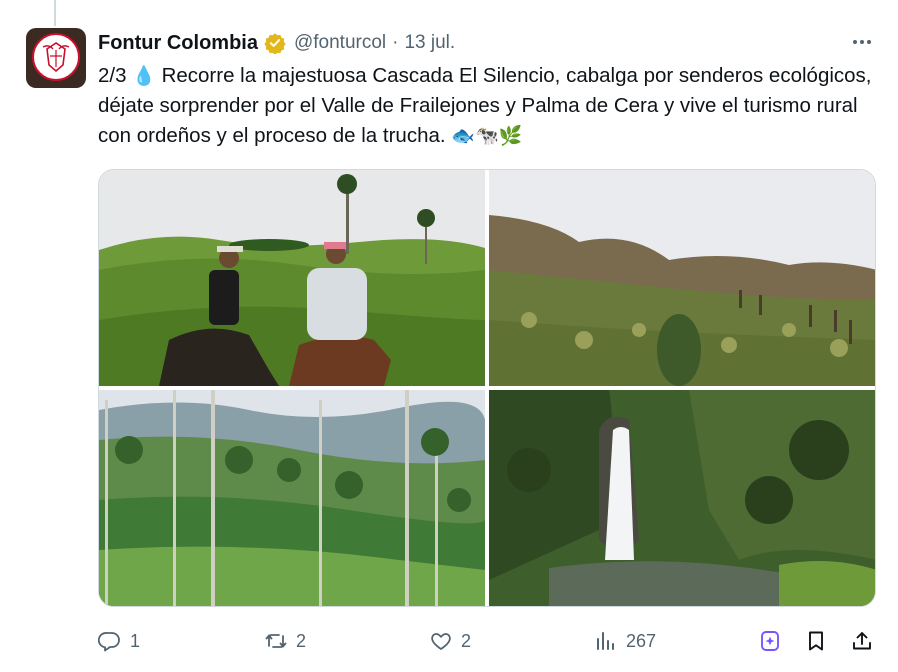  I want to click on bookmark-icon, so click(816, 641).